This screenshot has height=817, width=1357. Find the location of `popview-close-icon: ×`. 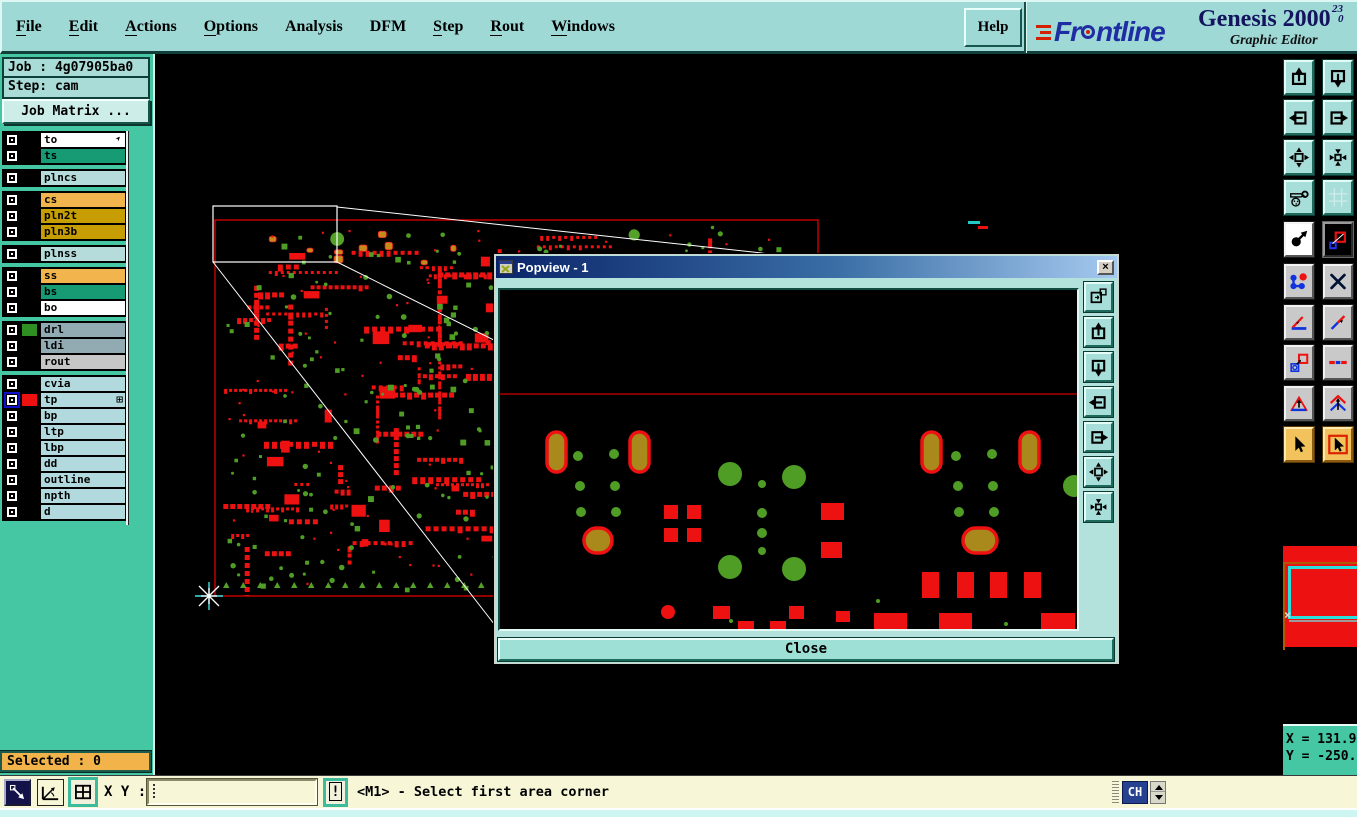

popview-close-icon: × is located at coordinates (1105, 267).